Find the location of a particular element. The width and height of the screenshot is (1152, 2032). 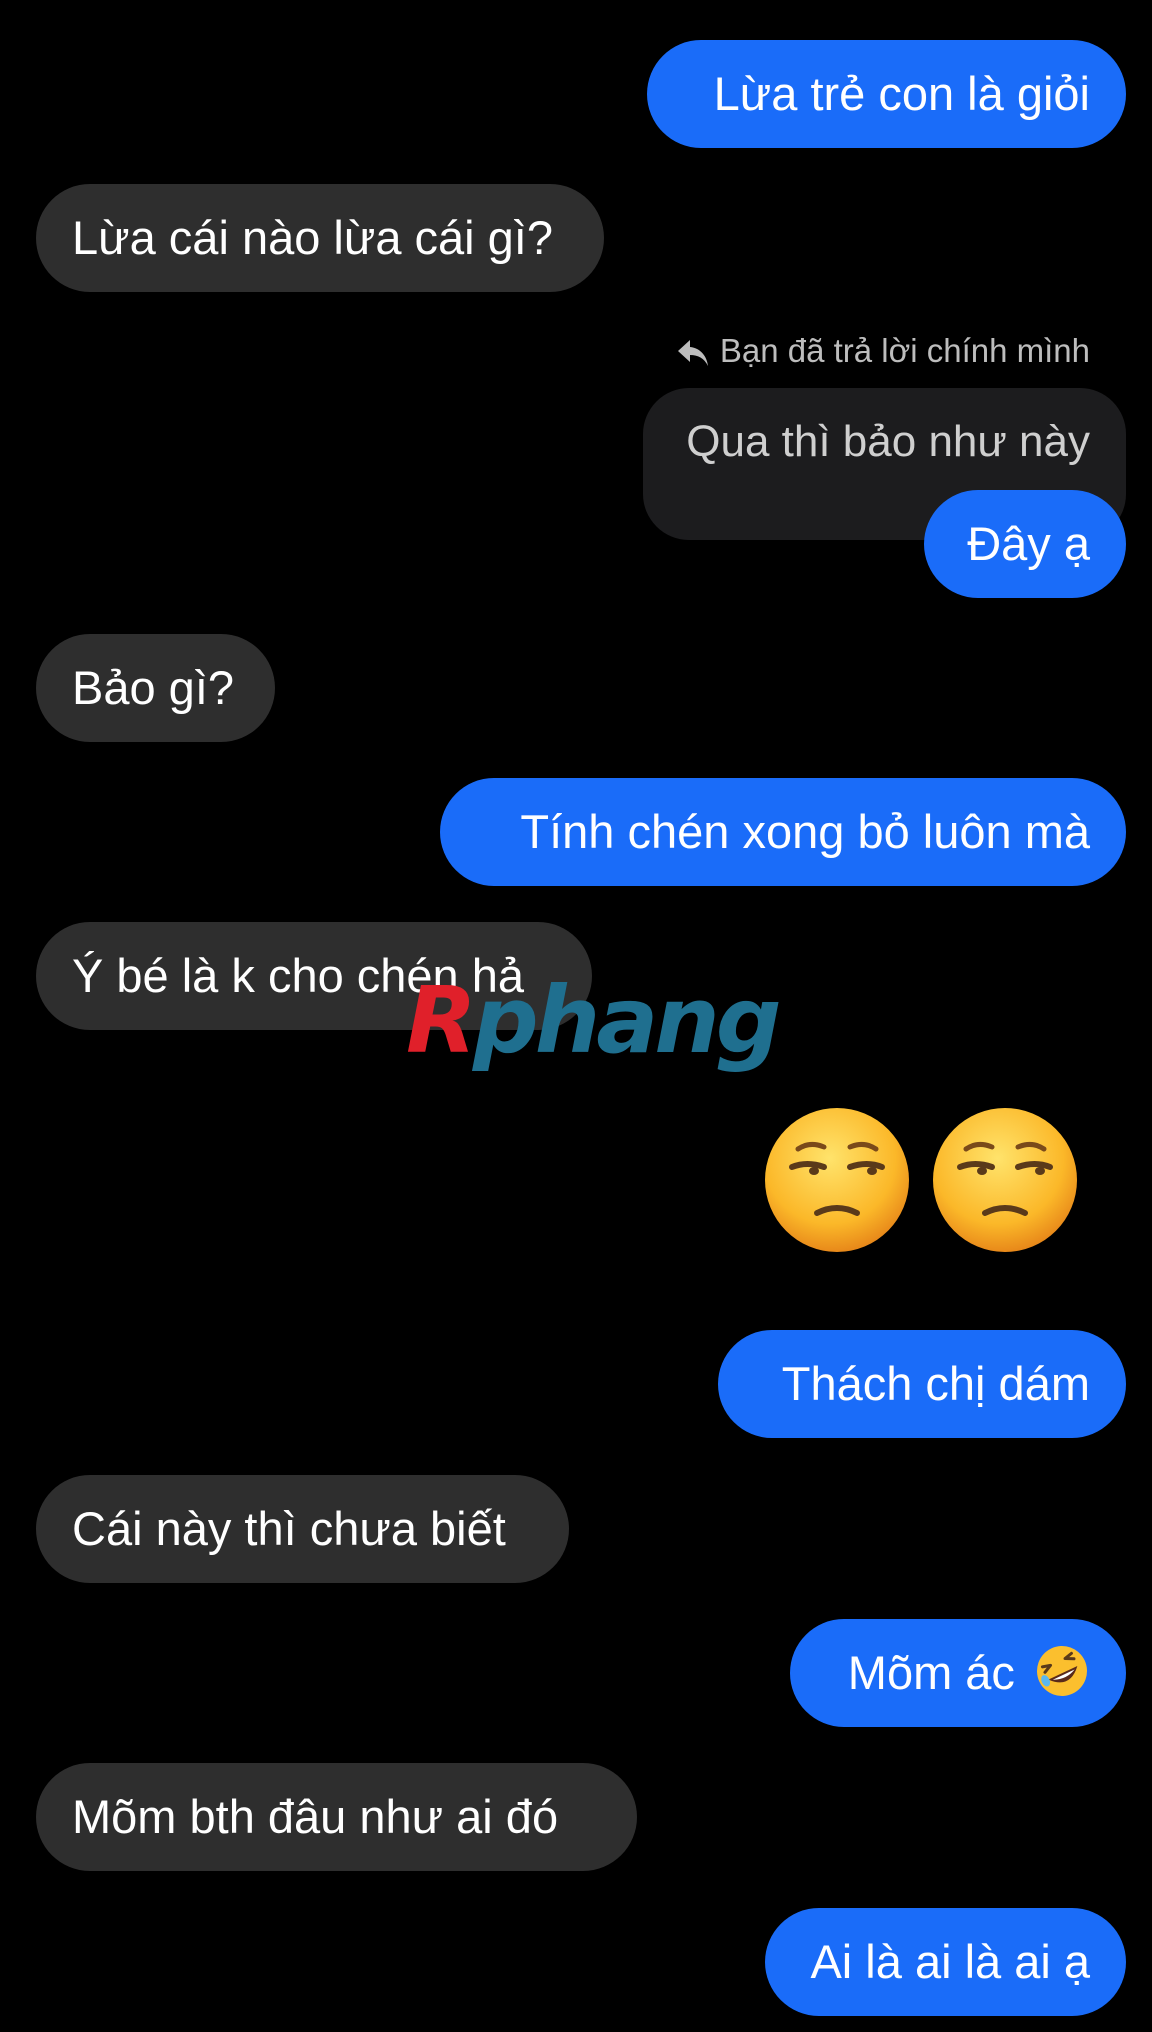

message-text: Cái này thì chưa biết is located at coordinates (289, 1528).